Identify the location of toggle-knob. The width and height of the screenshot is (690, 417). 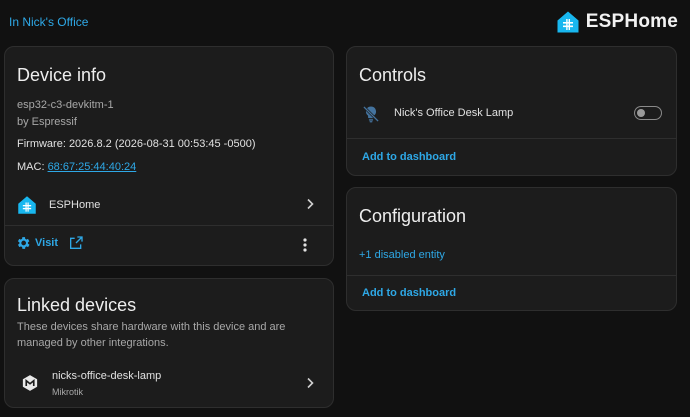
(641, 112).